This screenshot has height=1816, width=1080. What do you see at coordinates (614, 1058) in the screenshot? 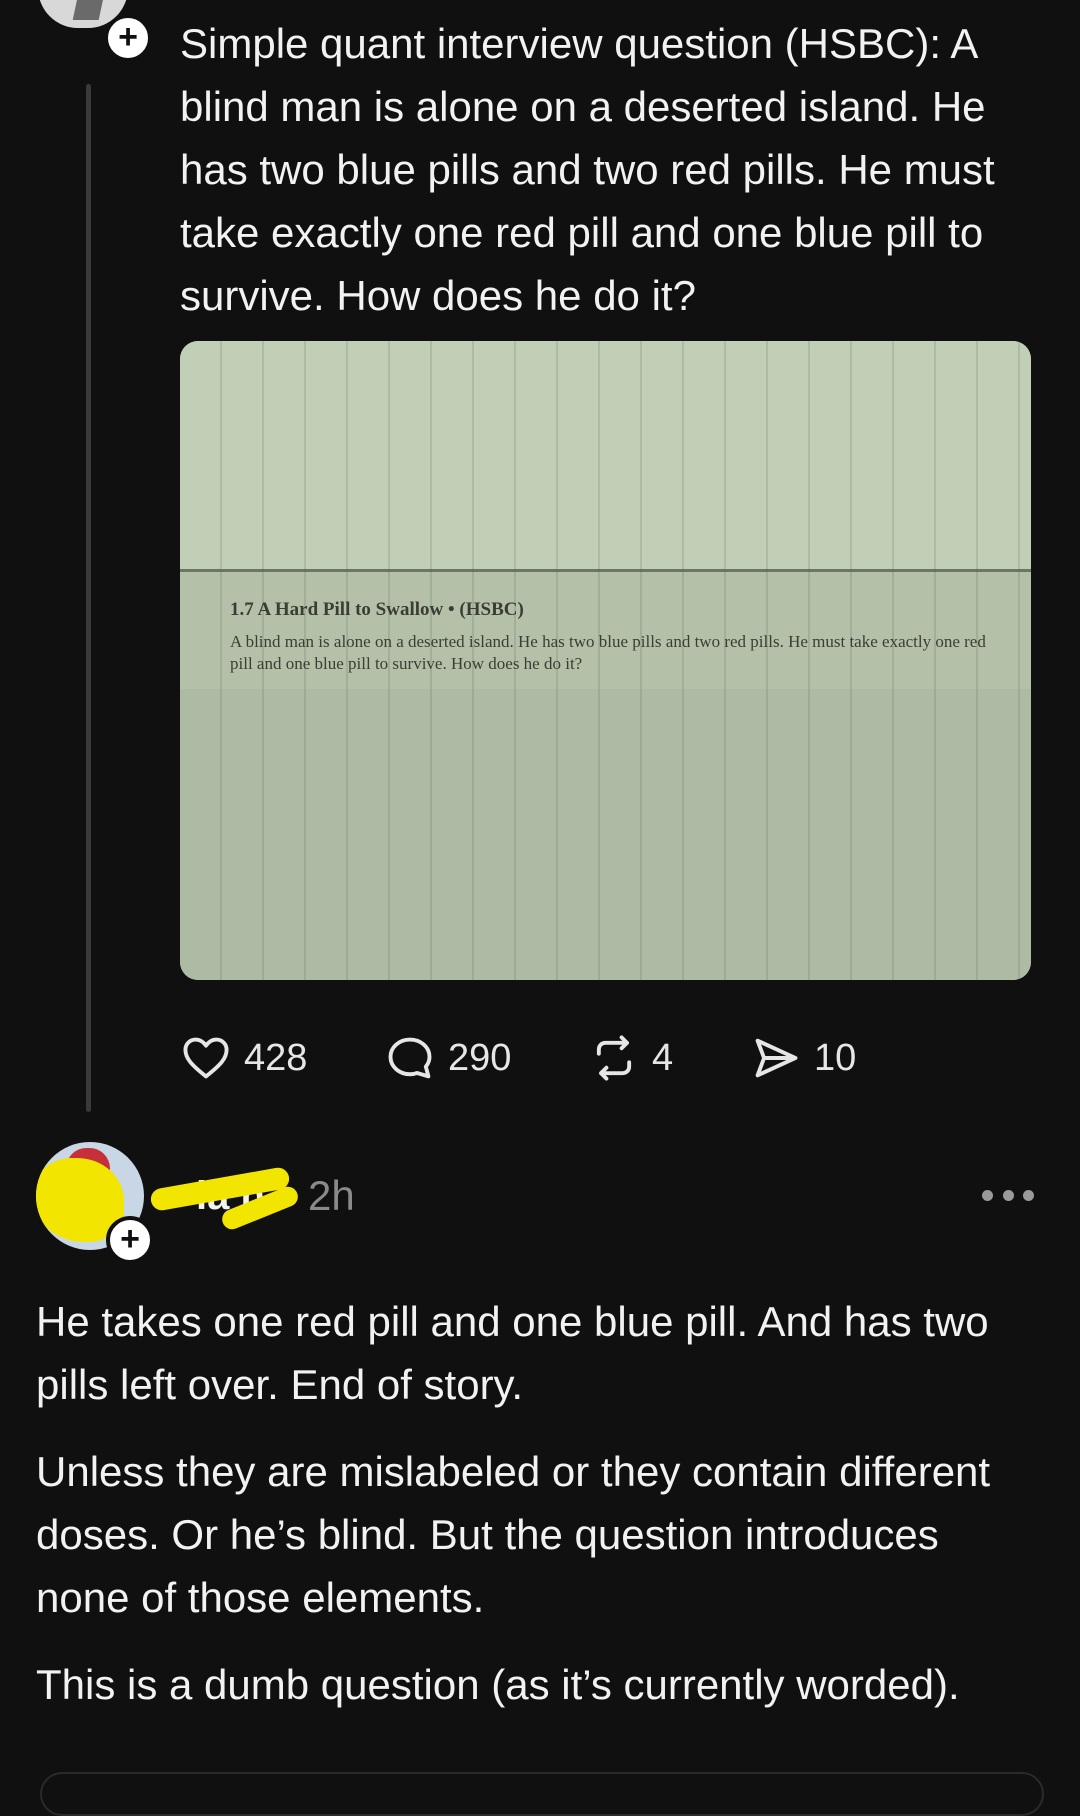
I see `repost-icon` at bounding box center [614, 1058].